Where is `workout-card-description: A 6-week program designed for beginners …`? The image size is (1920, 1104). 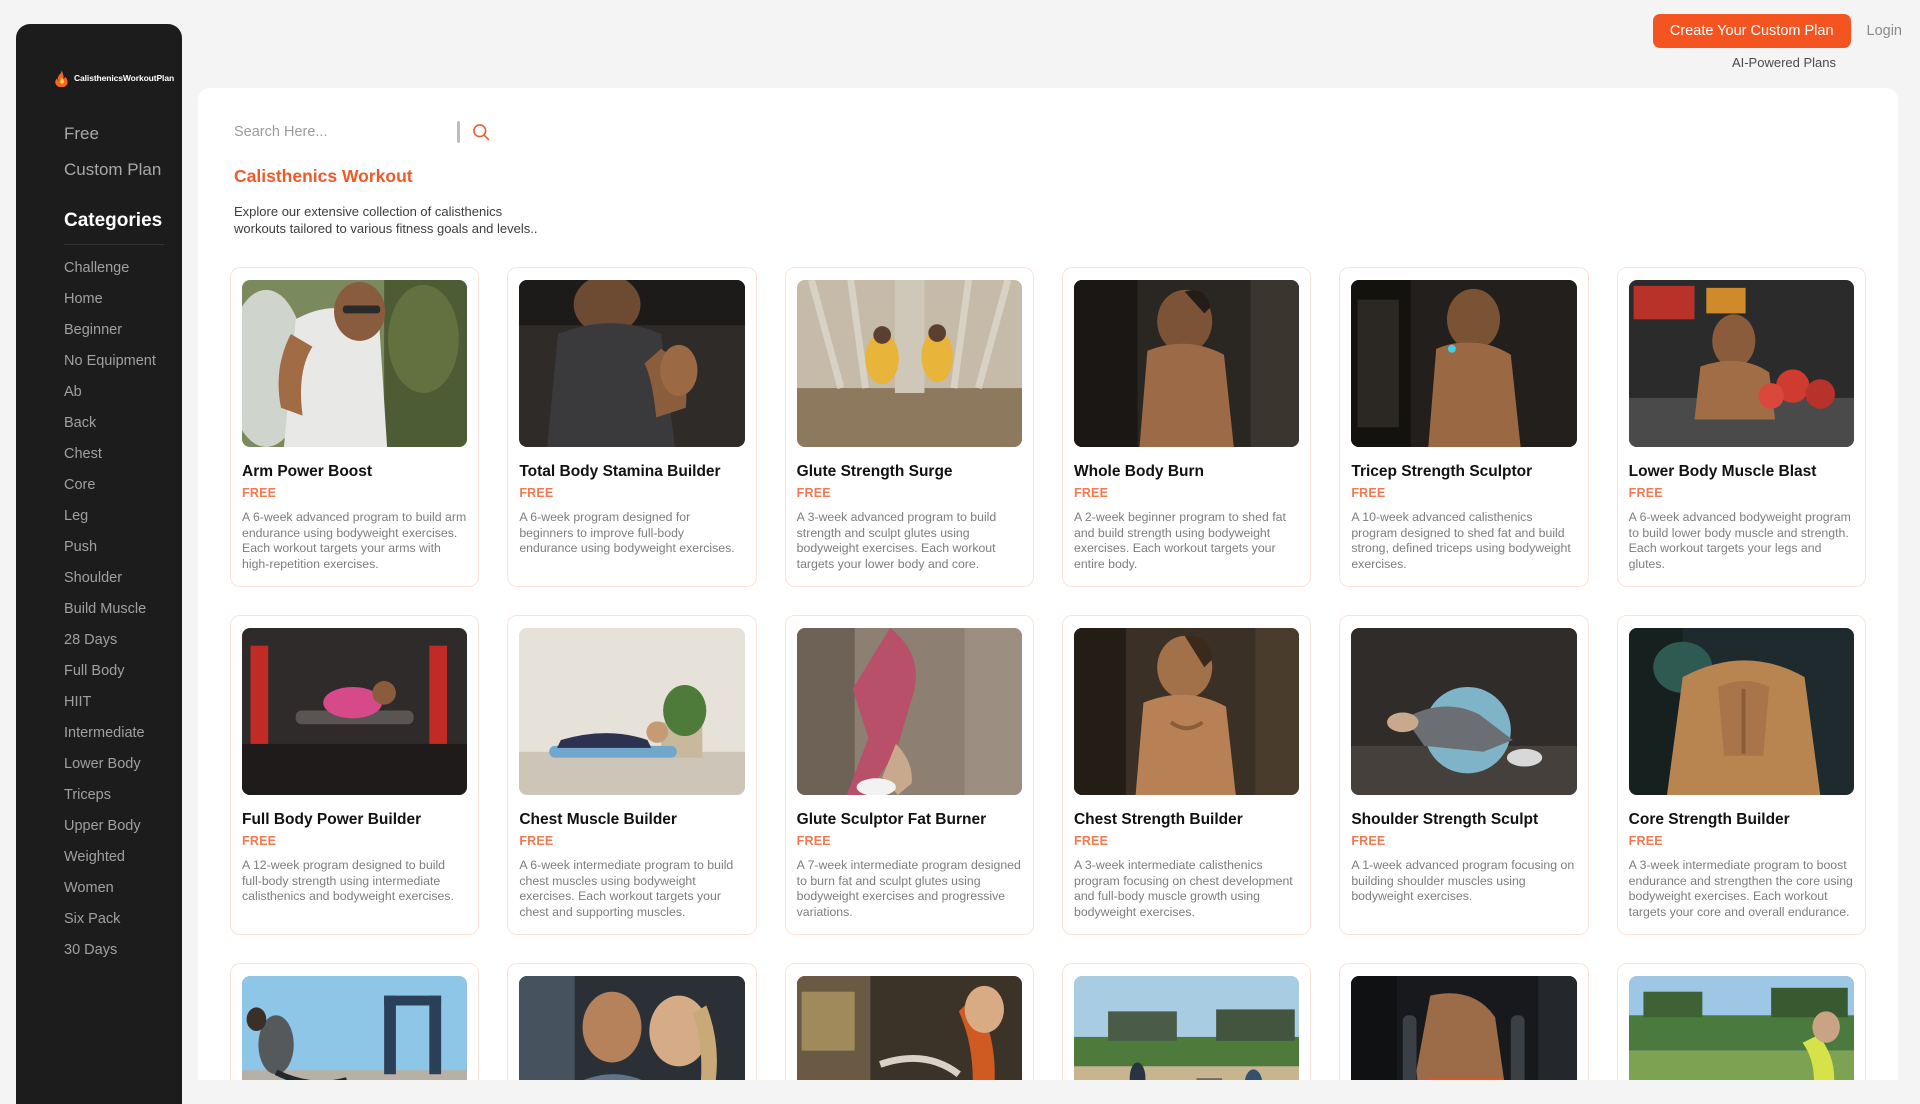 workout-card-description: A 6-week program designed for beginners … is located at coordinates (627, 532).